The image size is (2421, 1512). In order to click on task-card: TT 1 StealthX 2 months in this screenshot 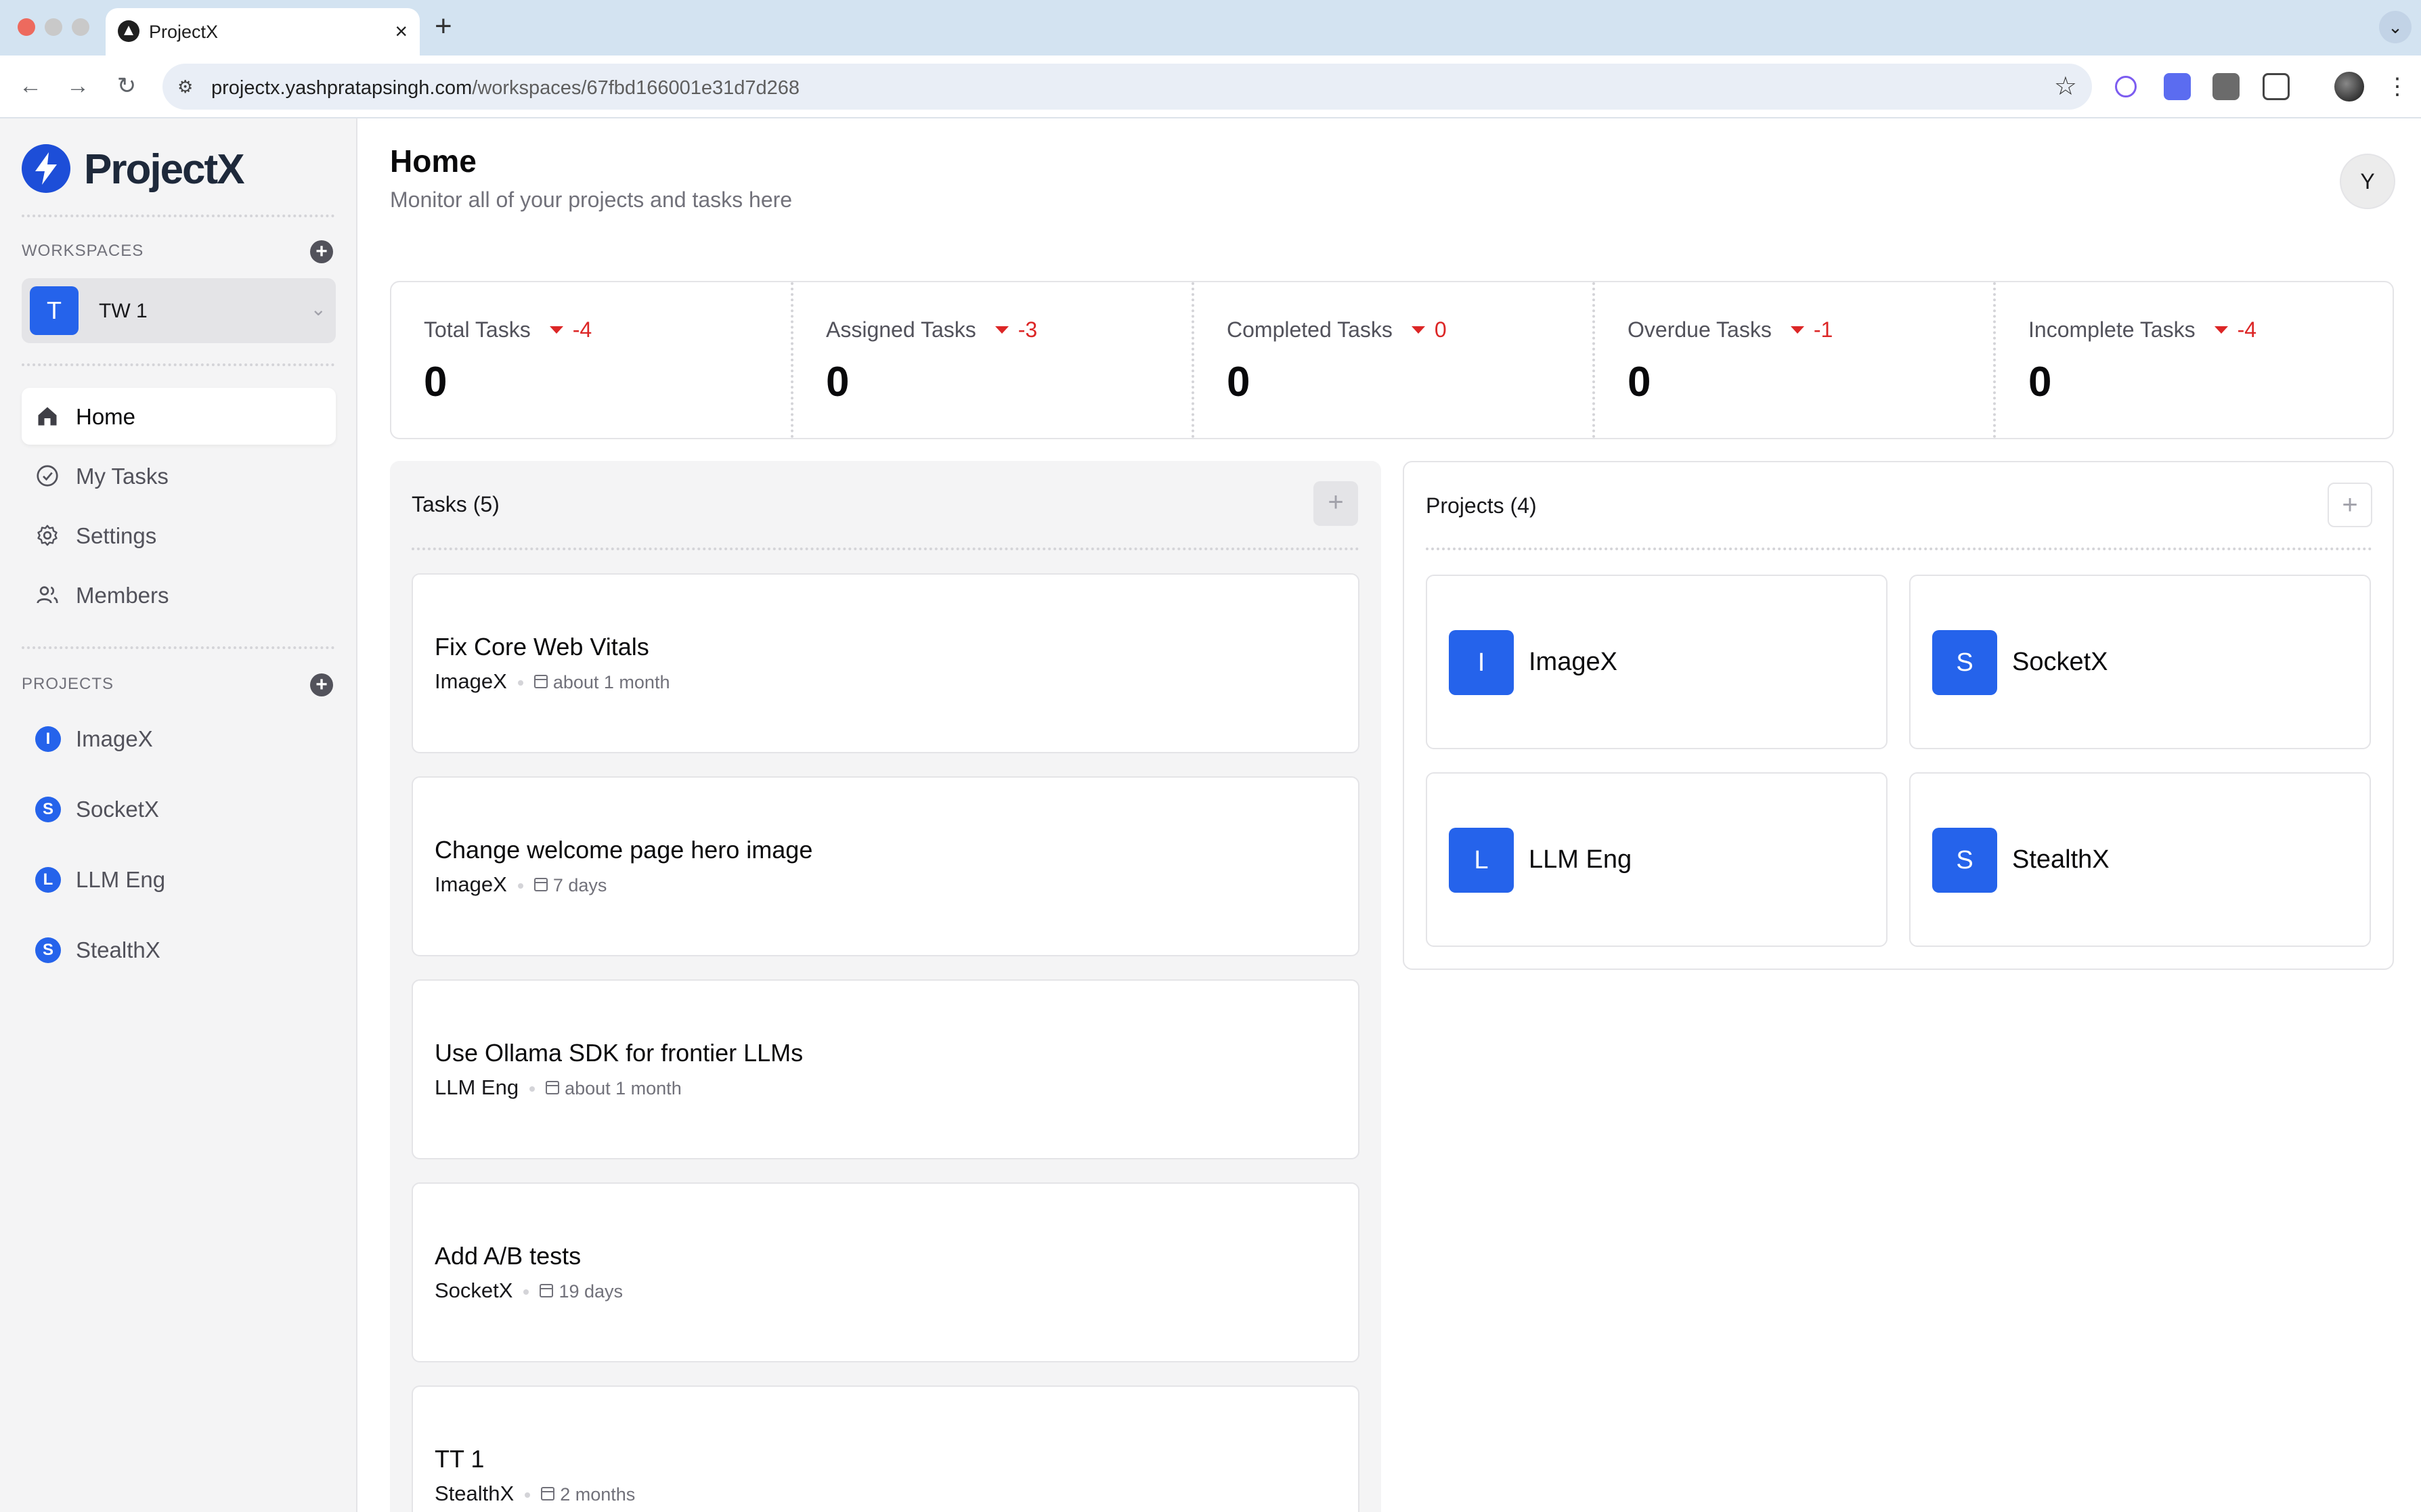, I will do `click(885, 1448)`.